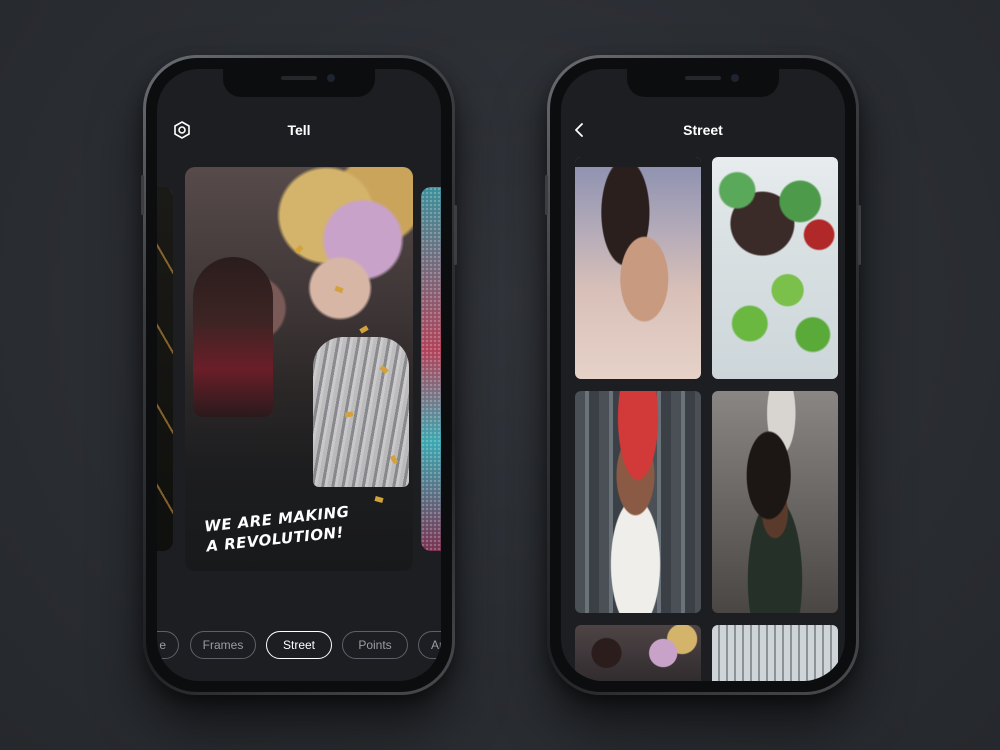 Image resolution: width=1000 pixels, height=750 pixels. Describe the element at coordinates (375, 645) in the screenshot. I see `chip-points: Points` at that location.